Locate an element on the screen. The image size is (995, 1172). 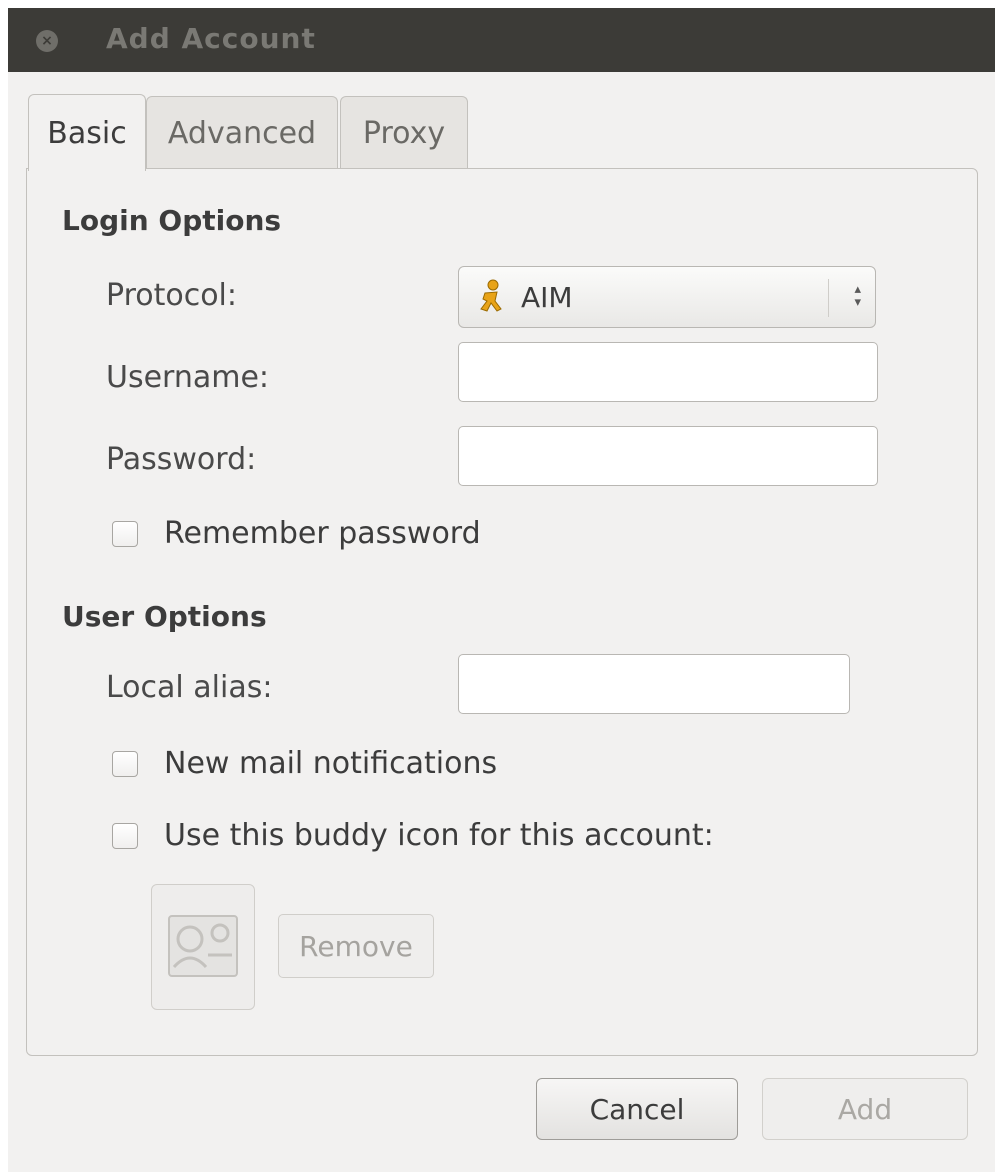
remove-button: Remove is located at coordinates (356, 946).